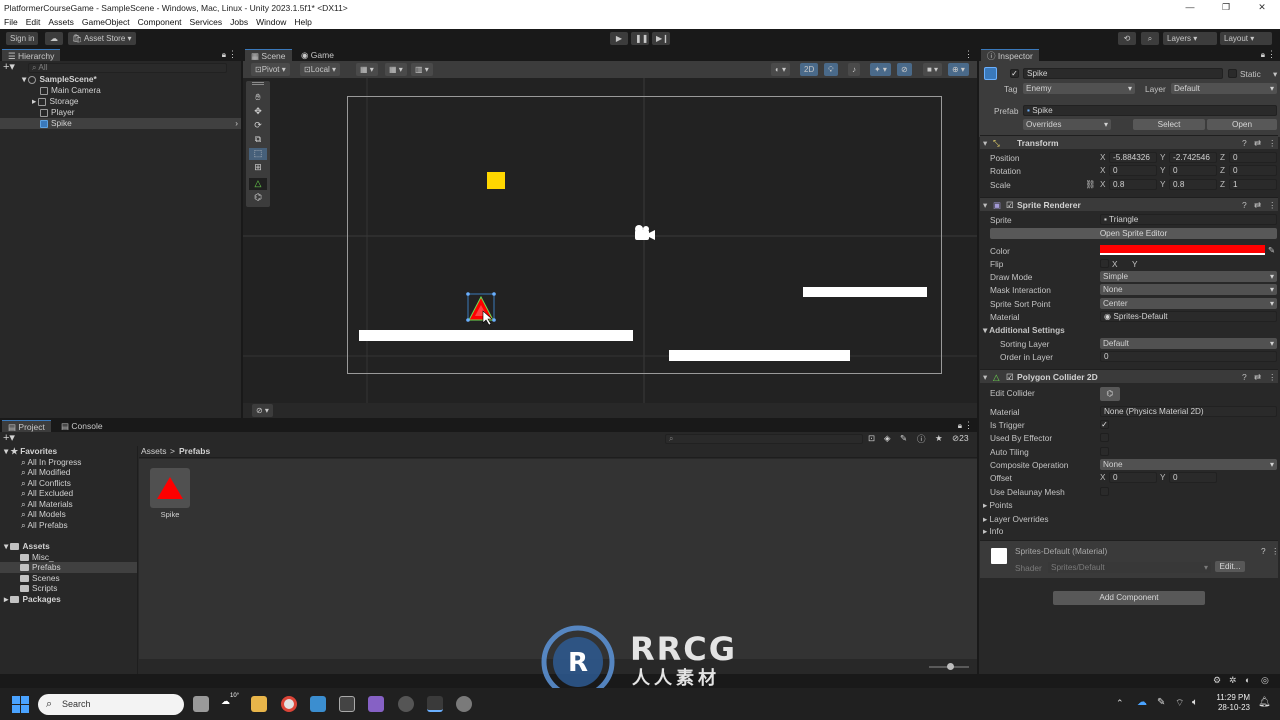 Image resolution: width=1280 pixels, height=720 pixels. Describe the element at coordinates (1188, 303) in the screenshot. I see `sprite-sort-point-dropdown: Center` at that location.